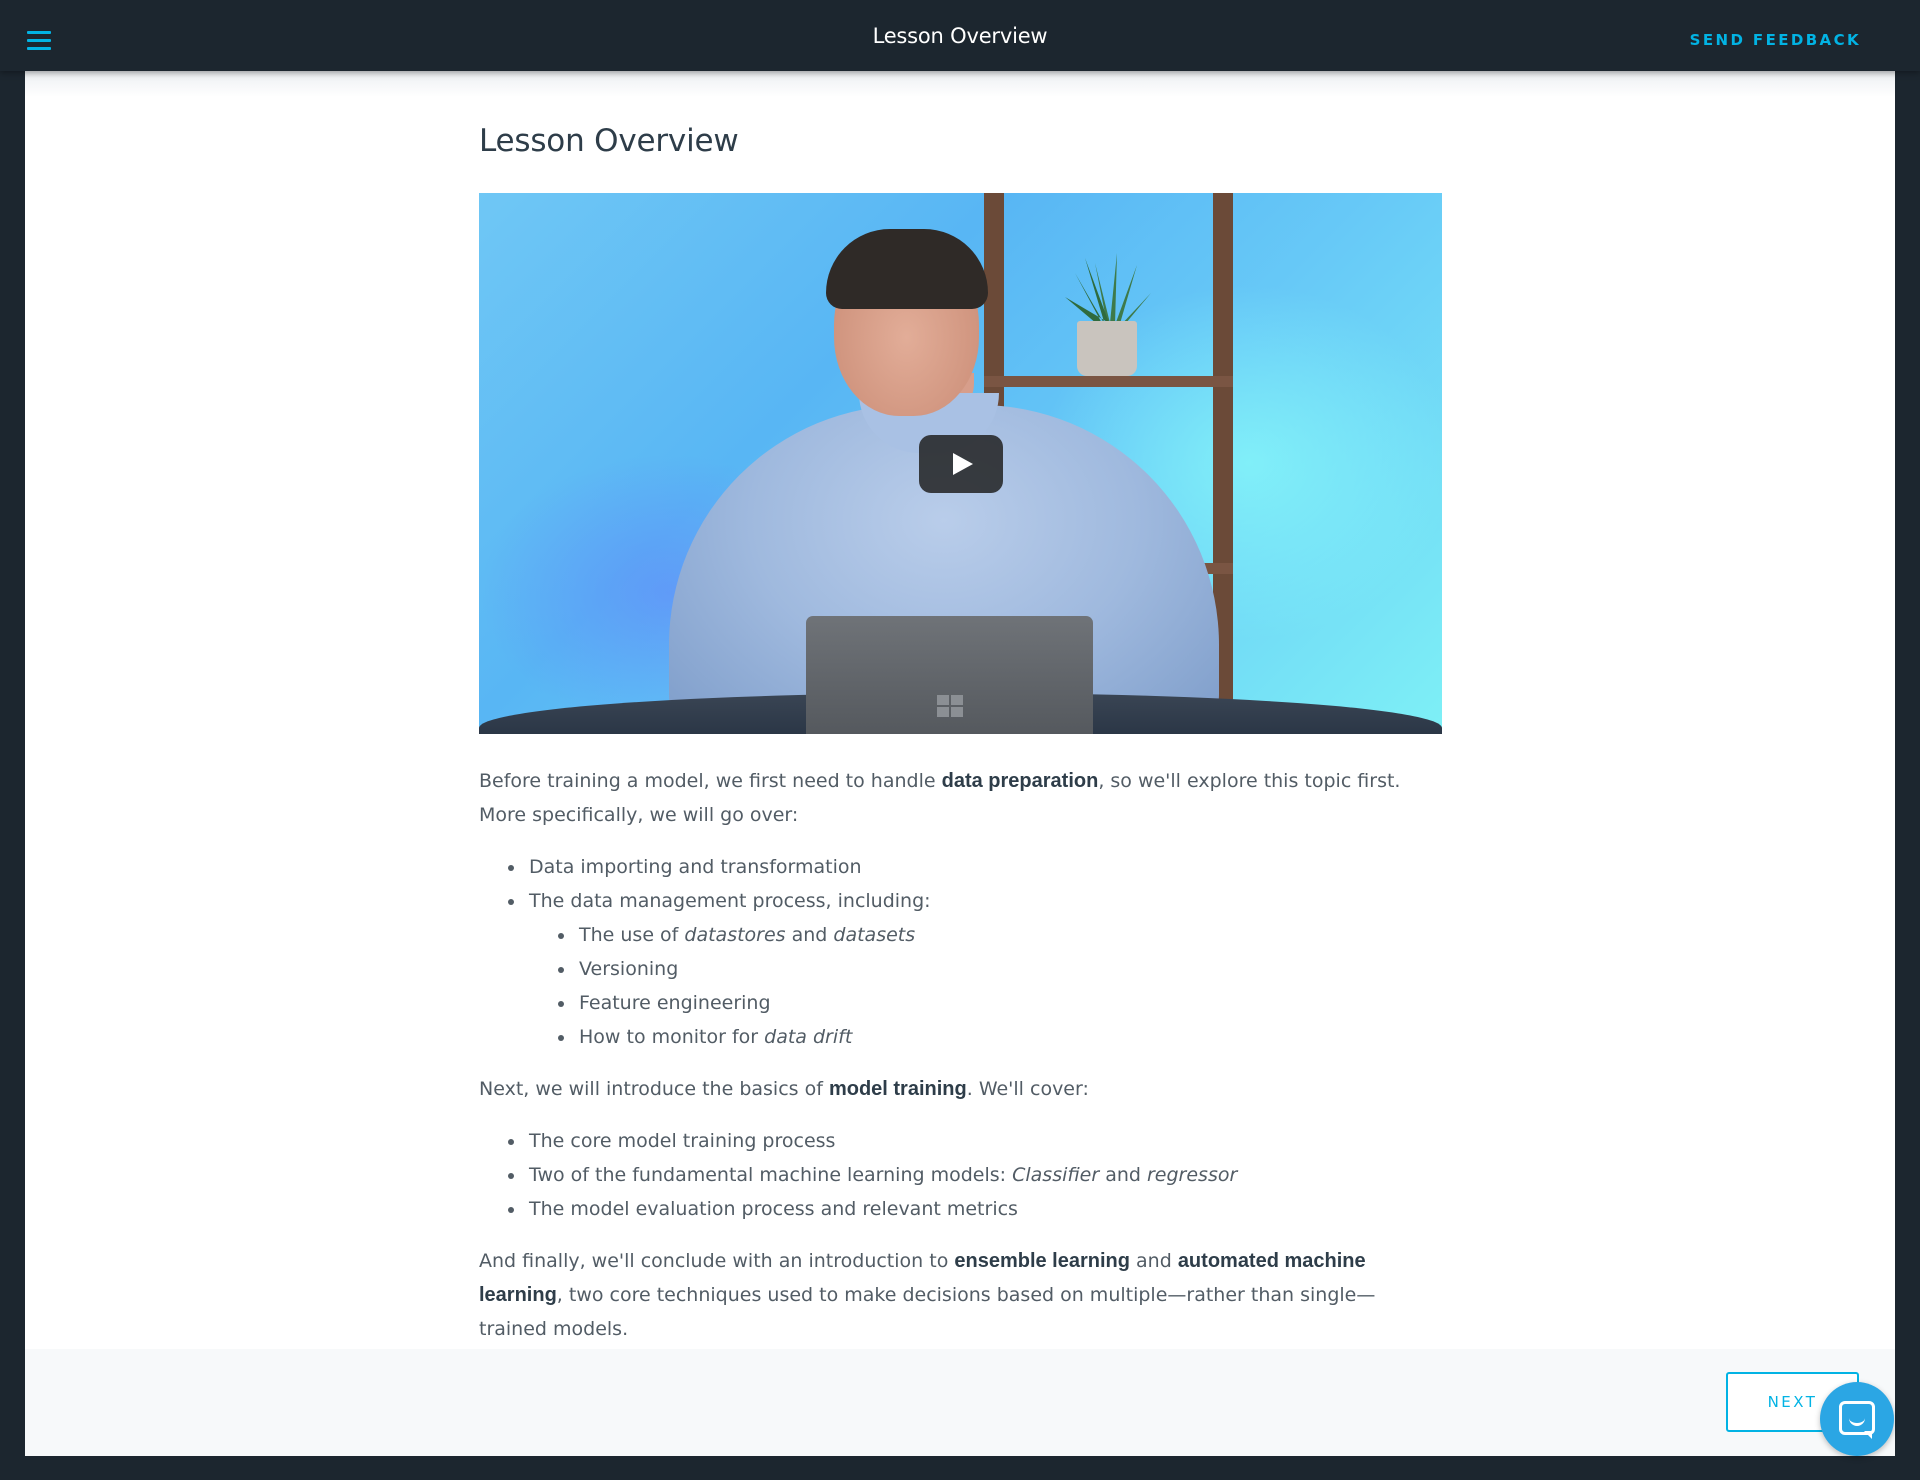 The height and width of the screenshot is (1480, 1920). Describe the element at coordinates (975, 867) in the screenshot. I see `list-item: Data importing and transformation` at that location.